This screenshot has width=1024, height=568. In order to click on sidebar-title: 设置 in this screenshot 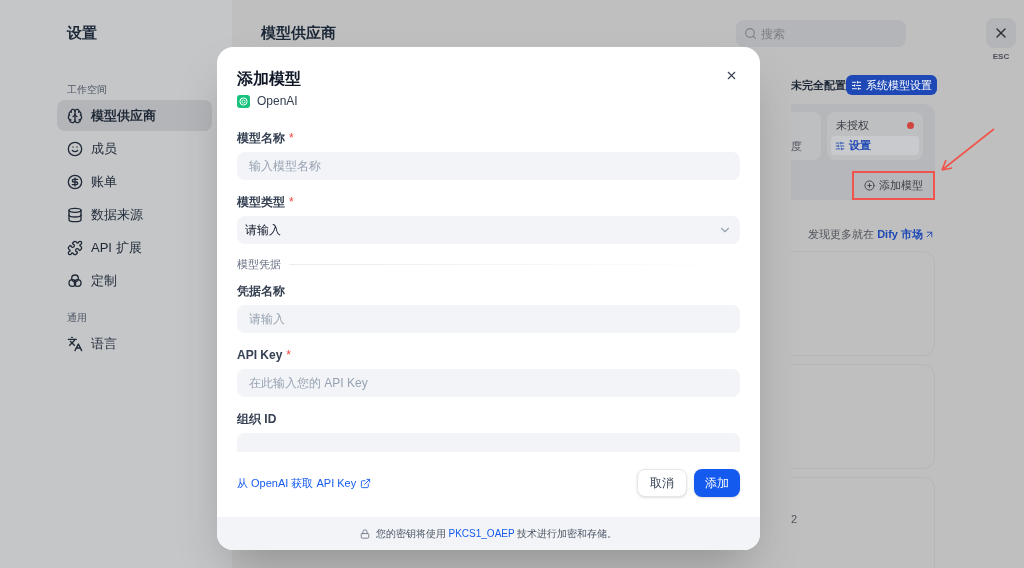, I will do `click(81, 33)`.